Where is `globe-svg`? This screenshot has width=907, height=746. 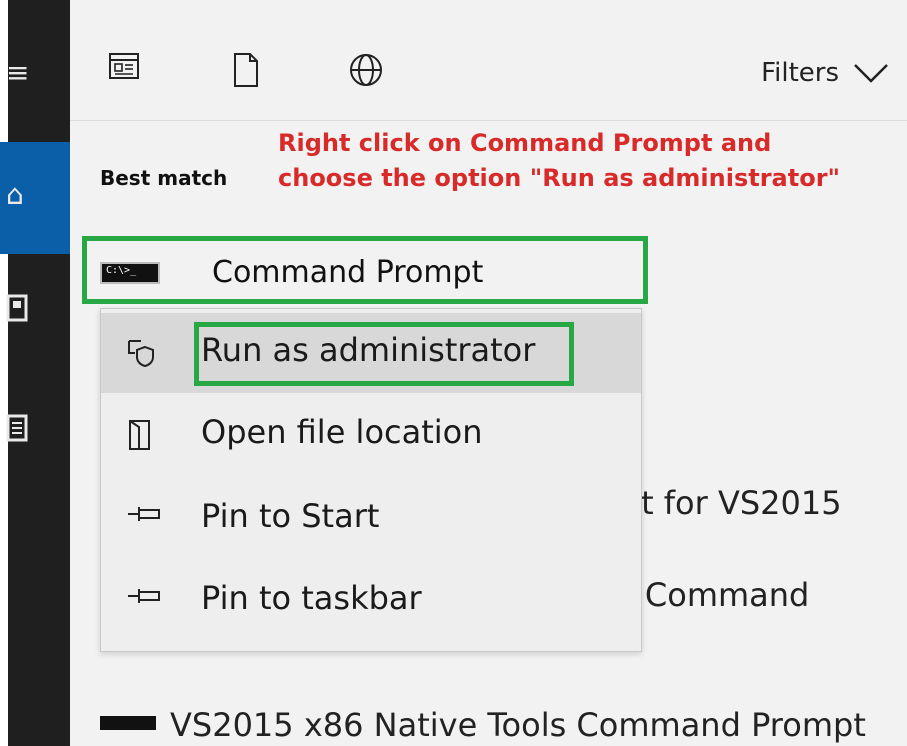 globe-svg is located at coordinates (366, 70).